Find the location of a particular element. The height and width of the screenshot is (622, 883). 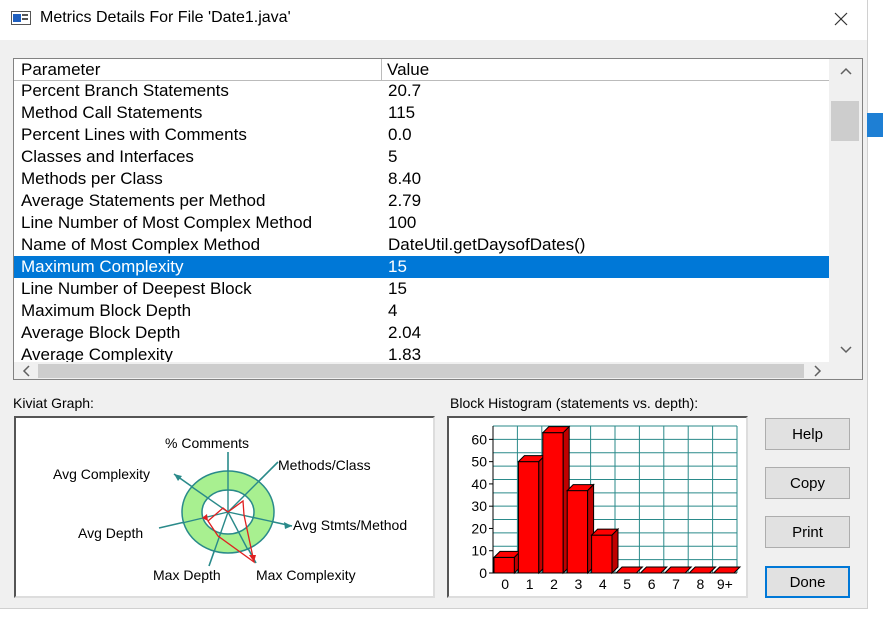

kiviat-axis-avg-complexity: Avg Complexity is located at coordinates (101, 474).